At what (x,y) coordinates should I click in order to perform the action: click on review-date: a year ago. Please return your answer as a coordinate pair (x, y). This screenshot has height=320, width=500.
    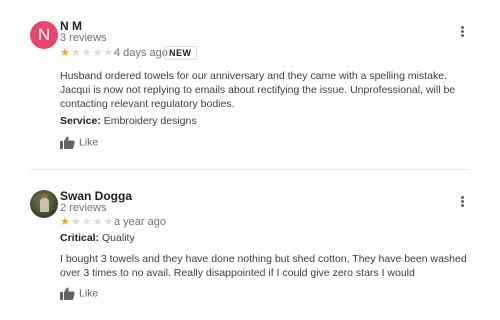
    Looking at the image, I should click on (140, 222).